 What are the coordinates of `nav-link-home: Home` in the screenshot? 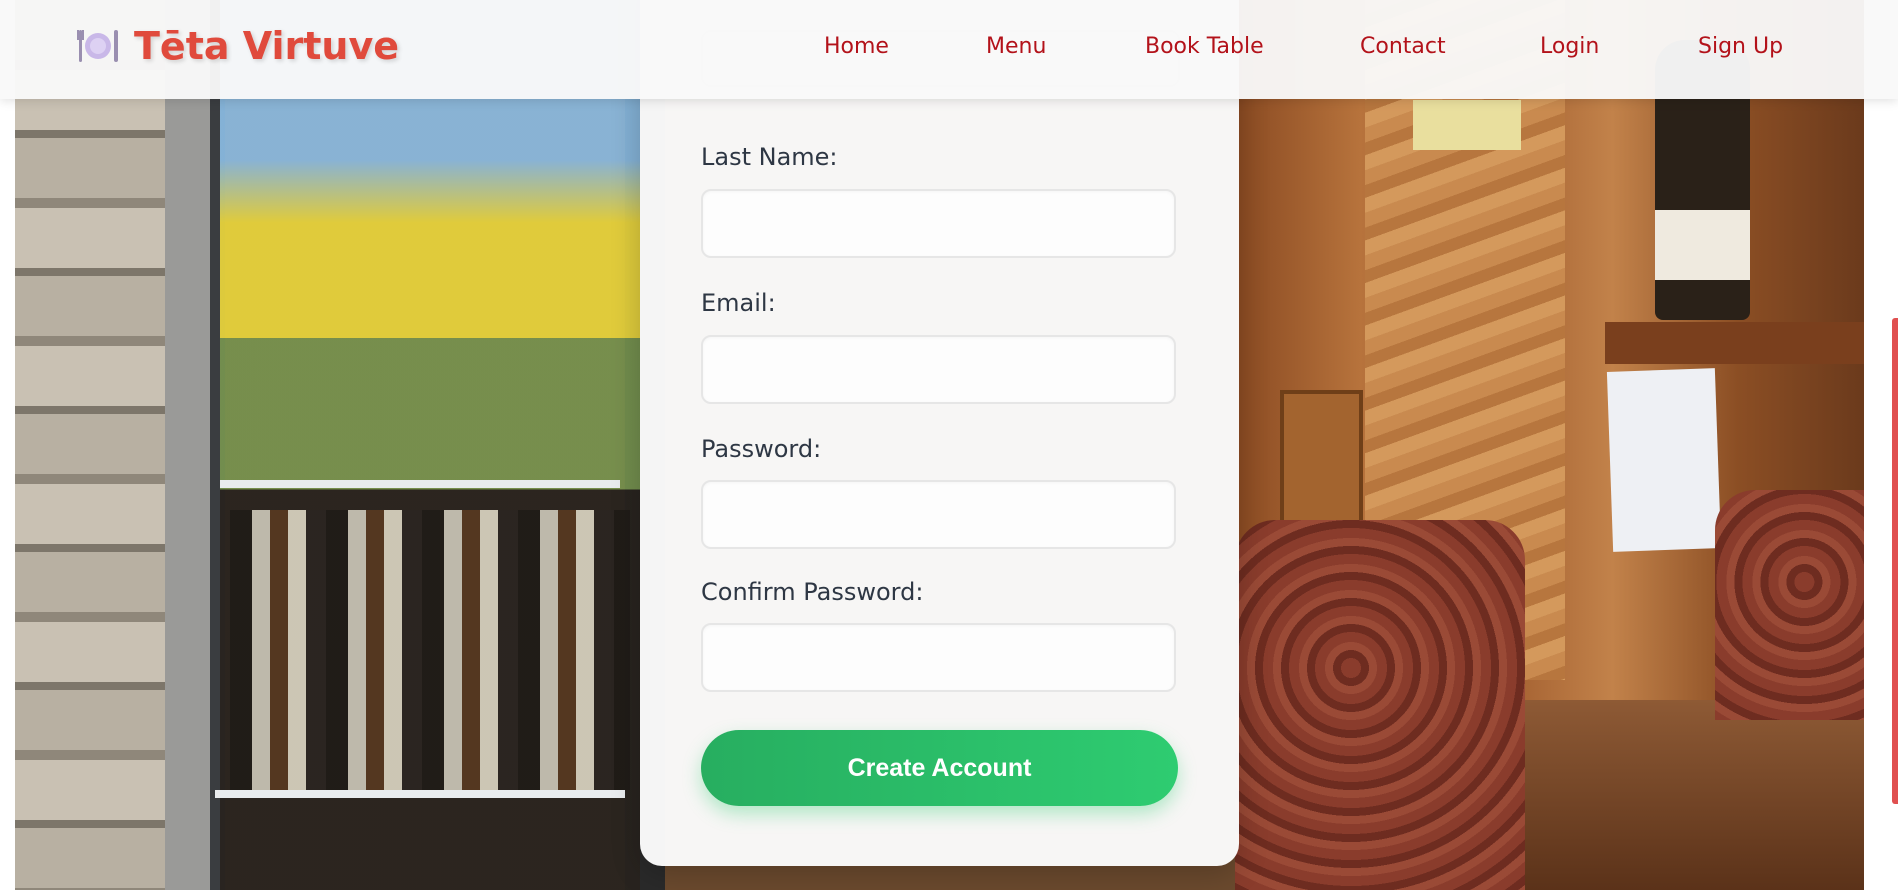 It's located at (856, 46).